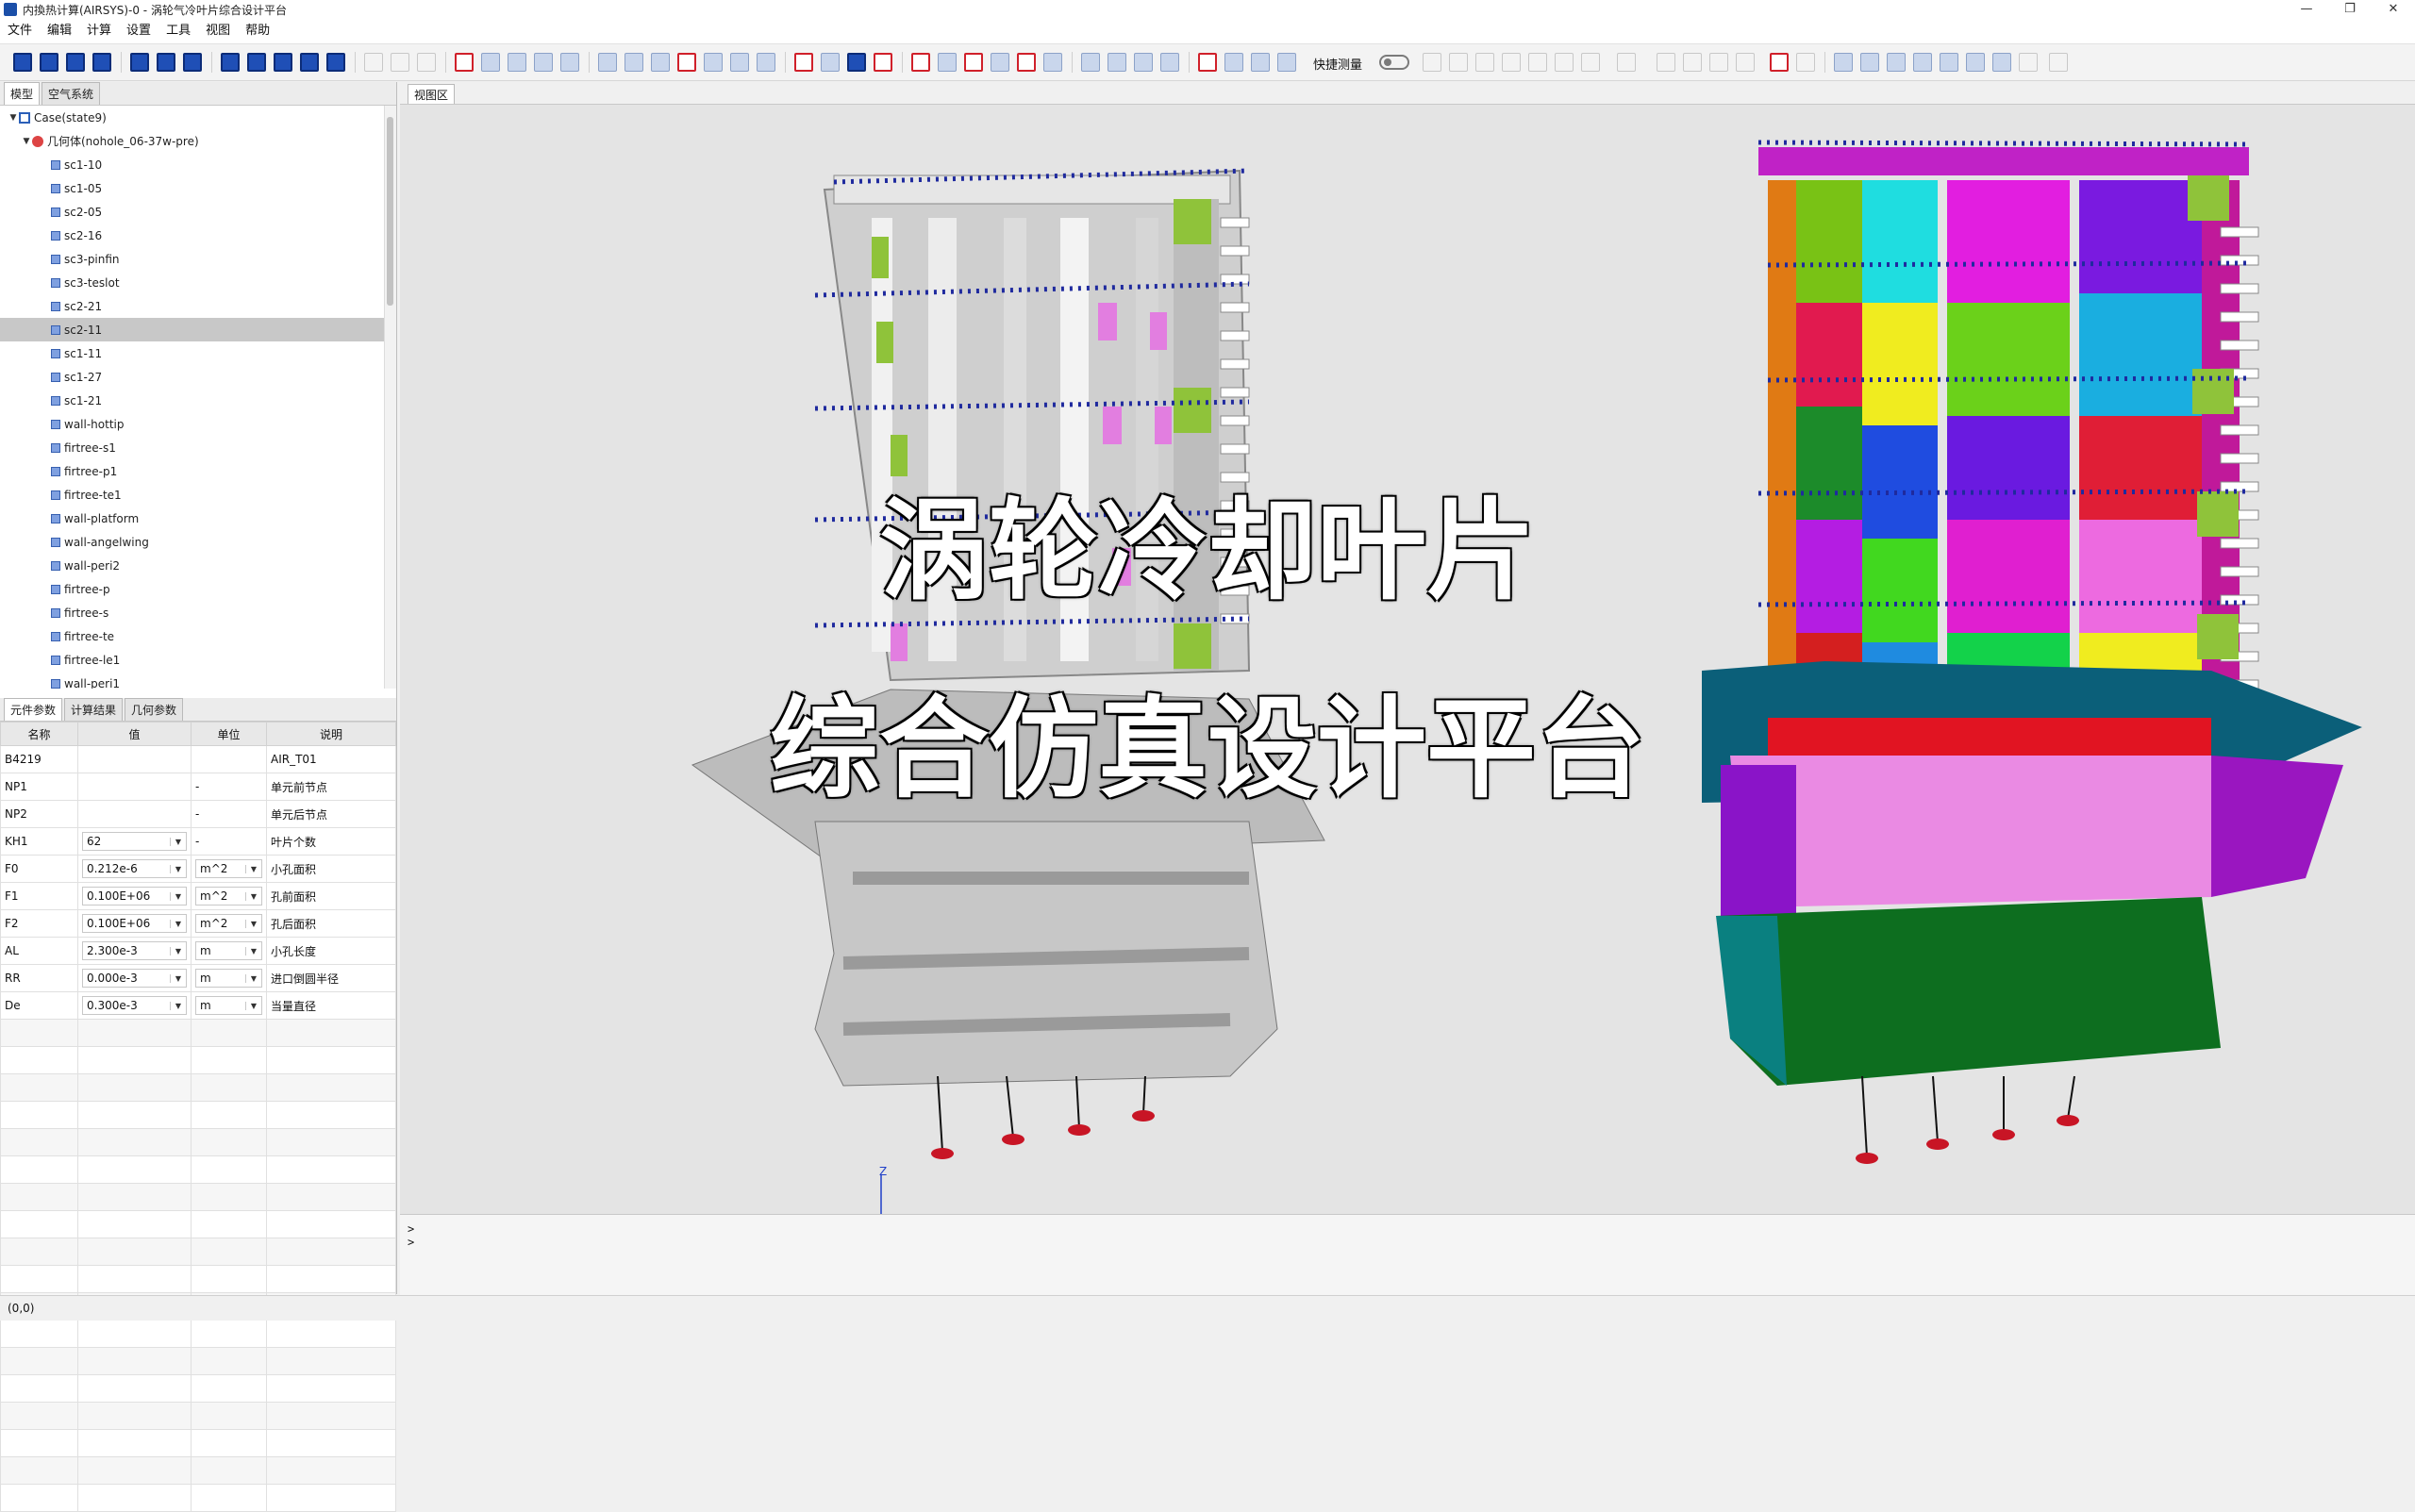  Describe the element at coordinates (686, 62) in the screenshot. I see `edit-element-icon` at that location.